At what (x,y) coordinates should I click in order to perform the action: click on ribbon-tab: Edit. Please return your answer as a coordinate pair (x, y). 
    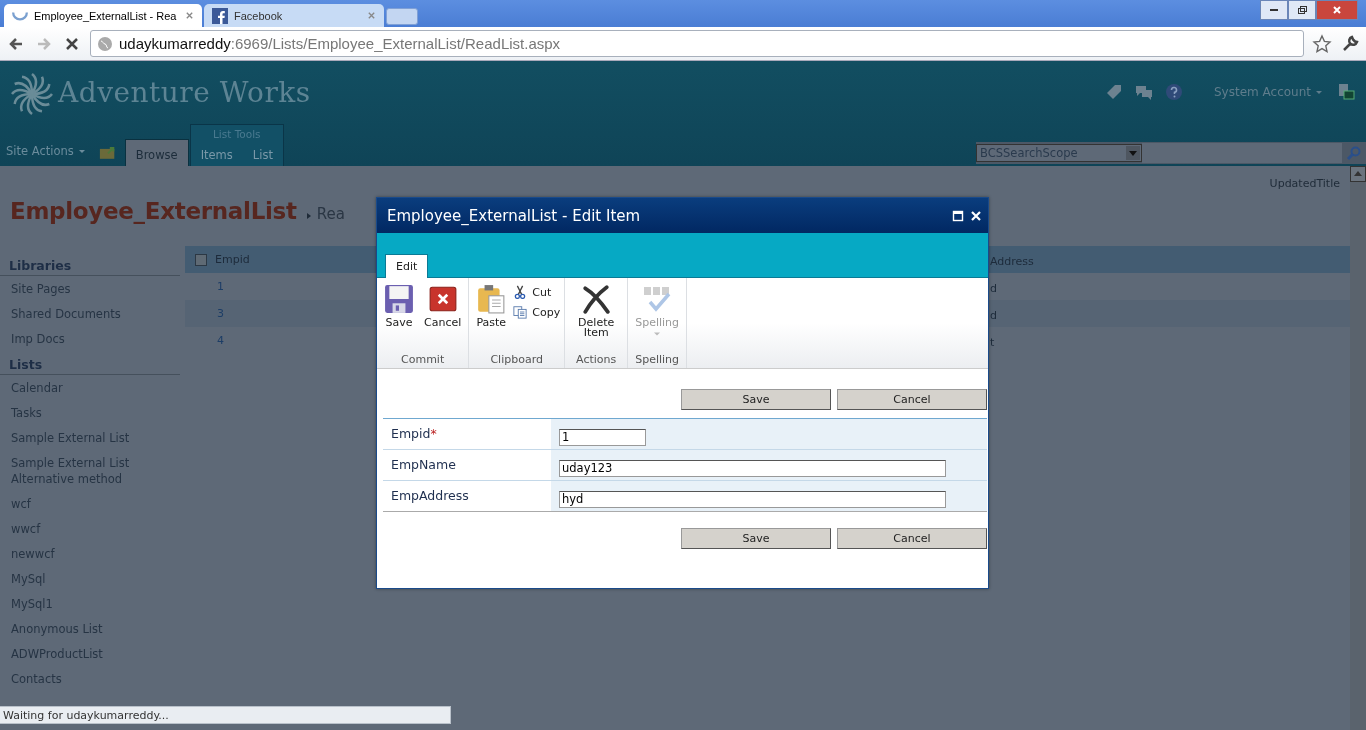
    Looking at the image, I should click on (407, 266).